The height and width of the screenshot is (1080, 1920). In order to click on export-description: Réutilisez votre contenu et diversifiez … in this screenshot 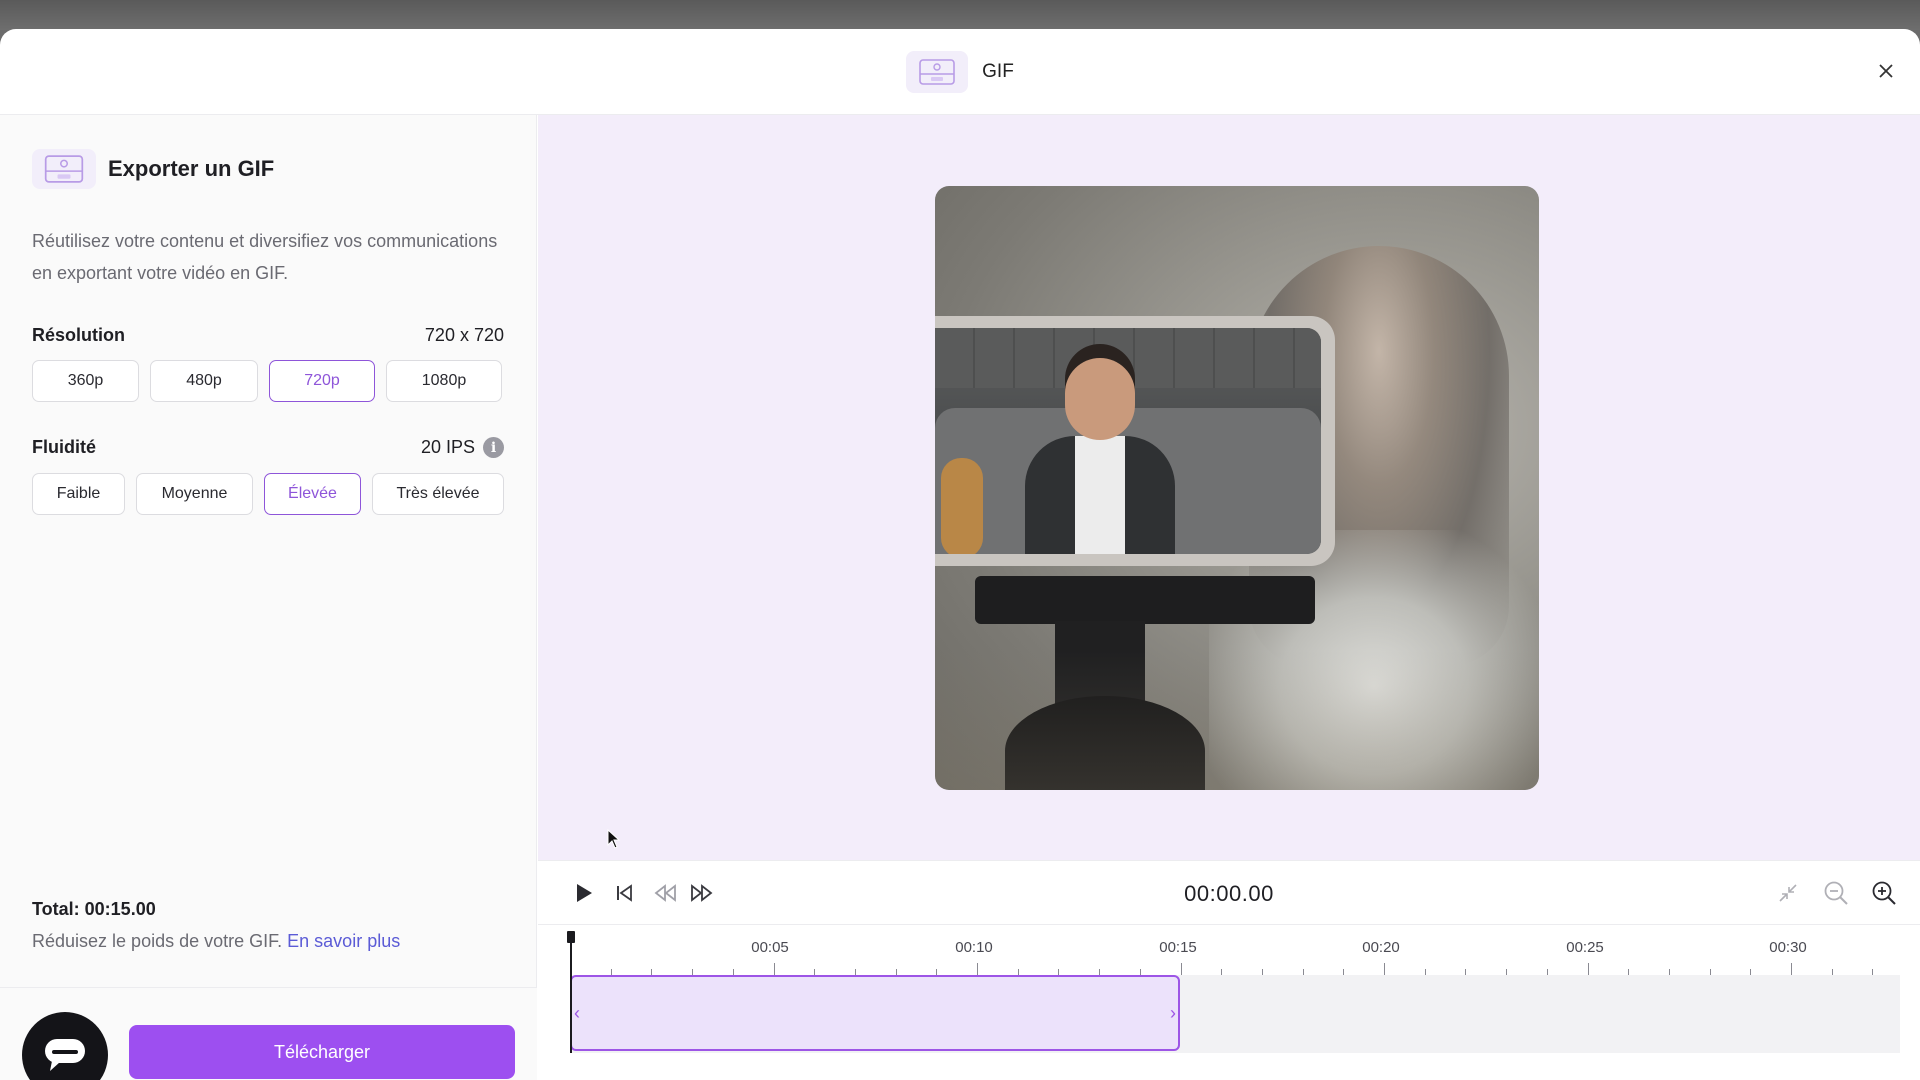, I will do `click(265, 257)`.